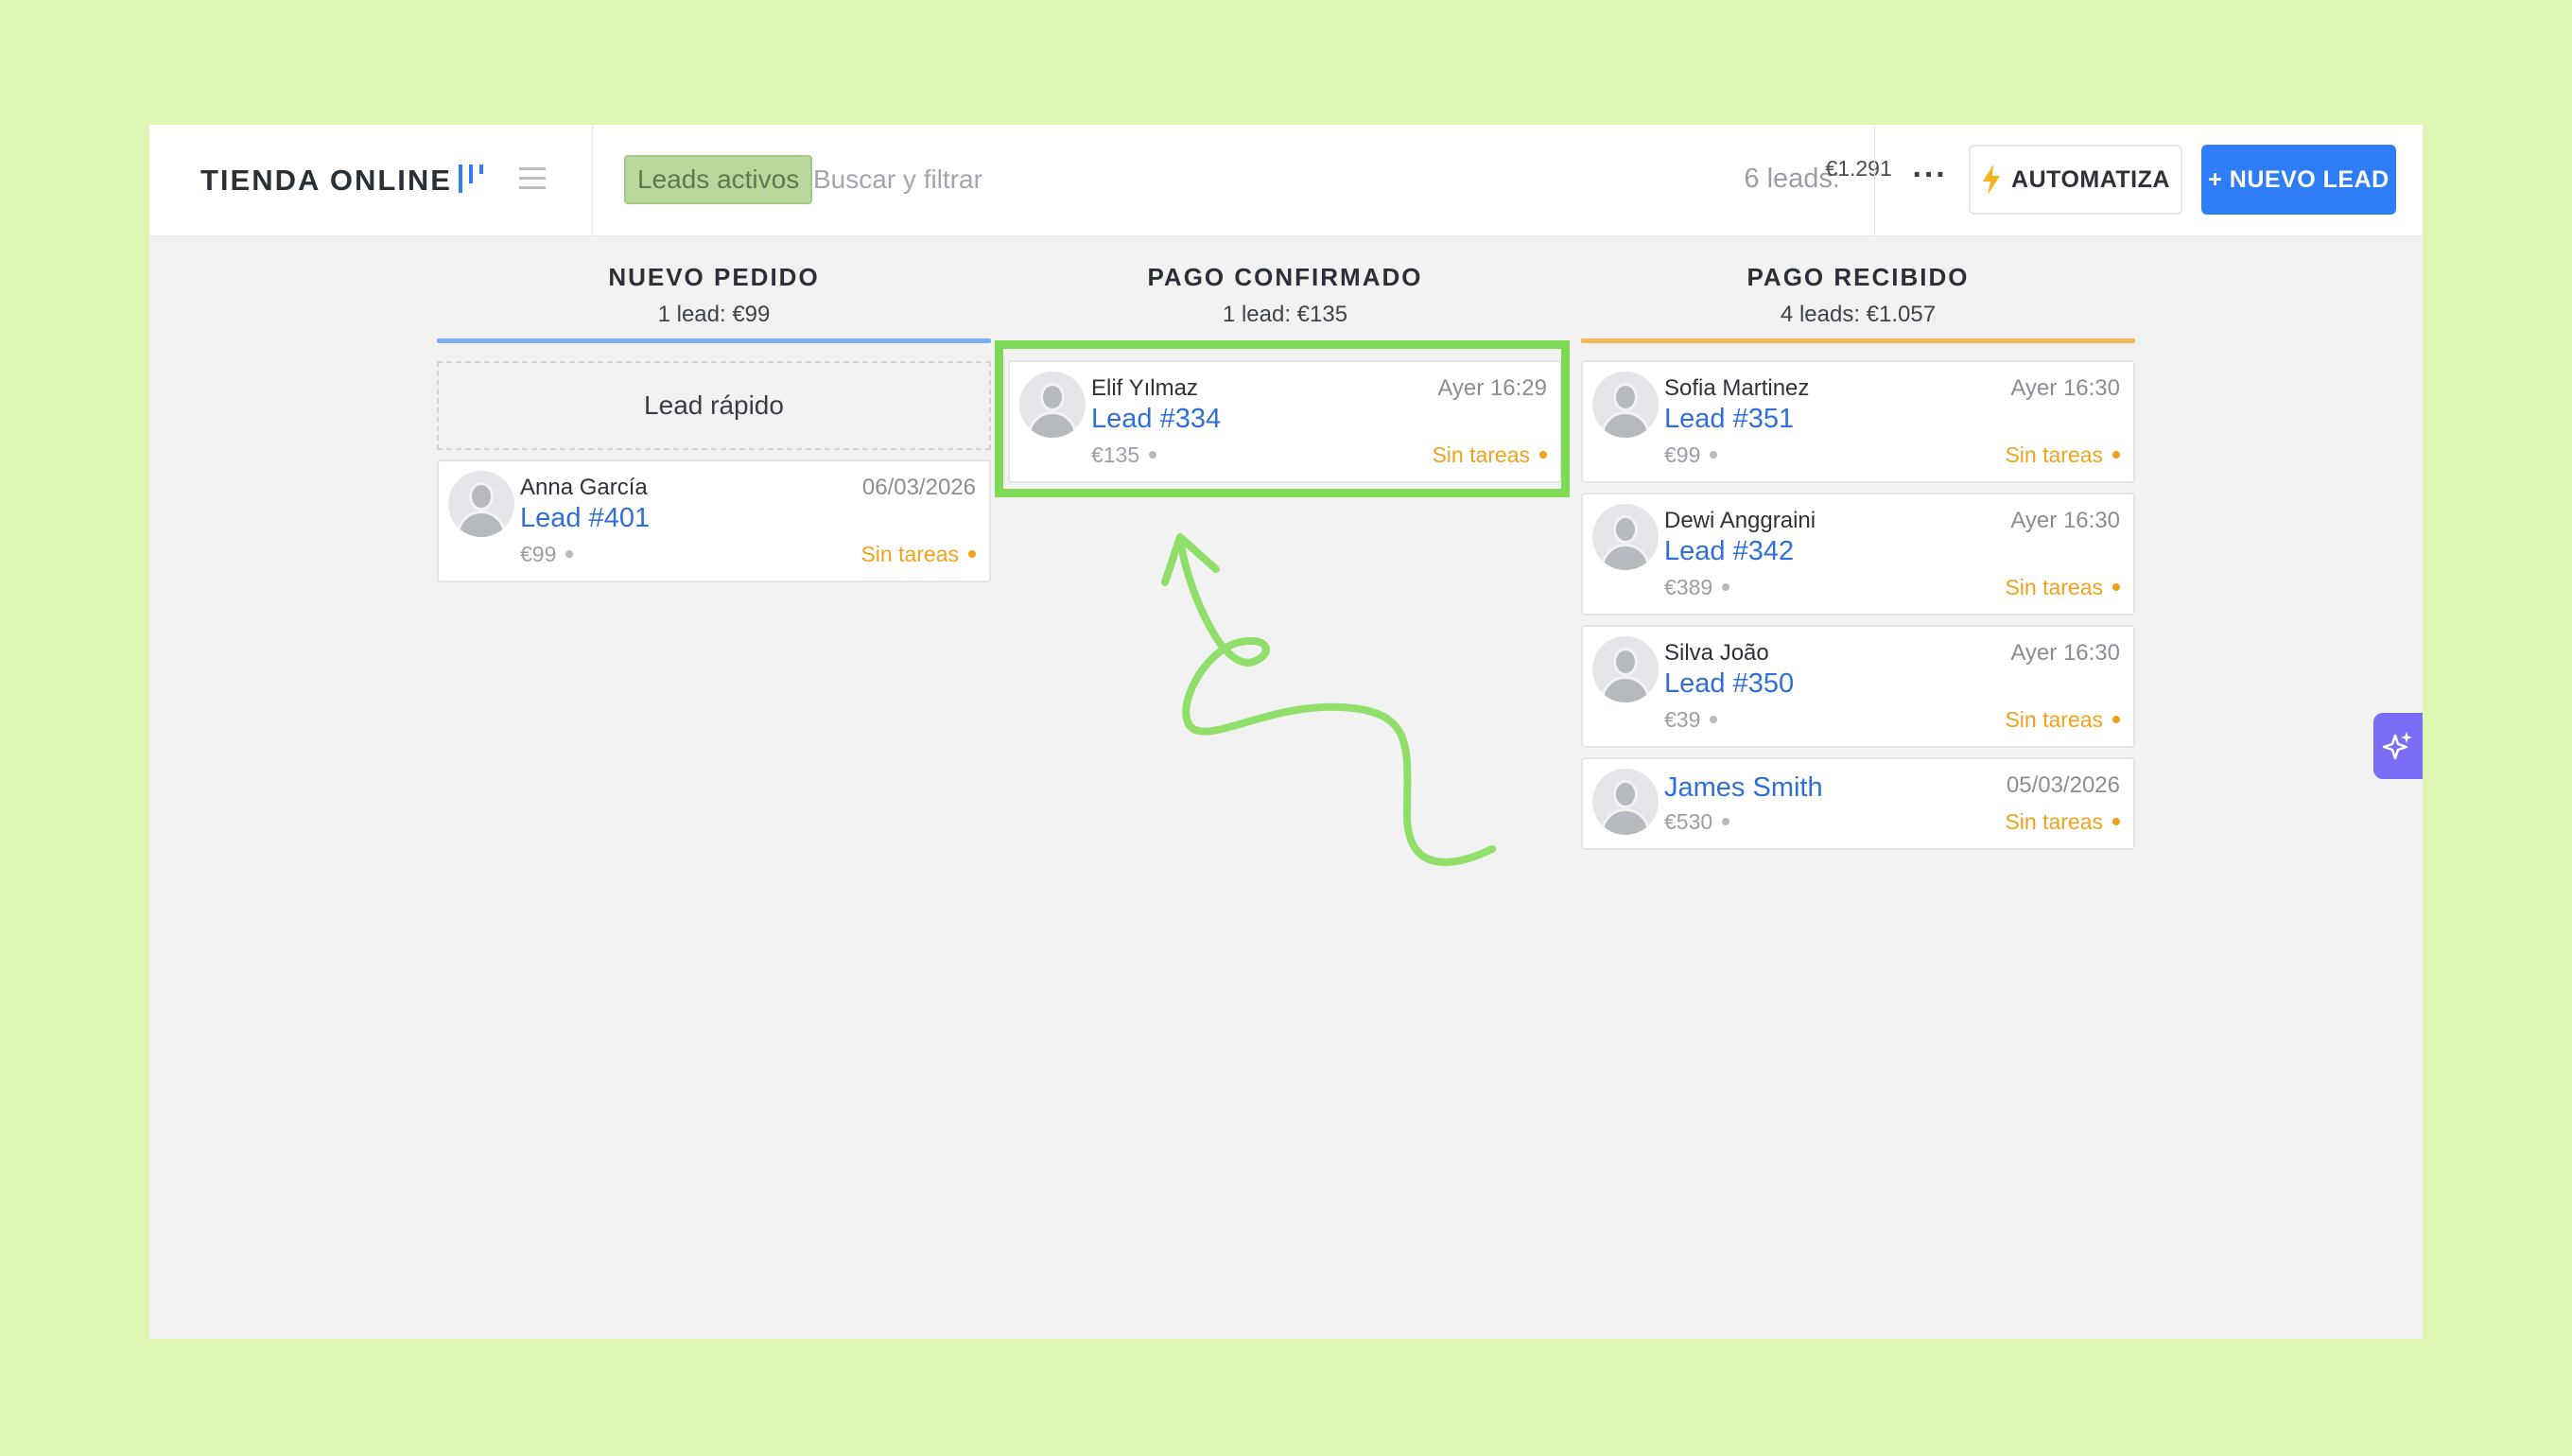 The height and width of the screenshot is (1456, 2572). What do you see at coordinates (1049, 179) in the screenshot?
I see `search-input` at bounding box center [1049, 179].